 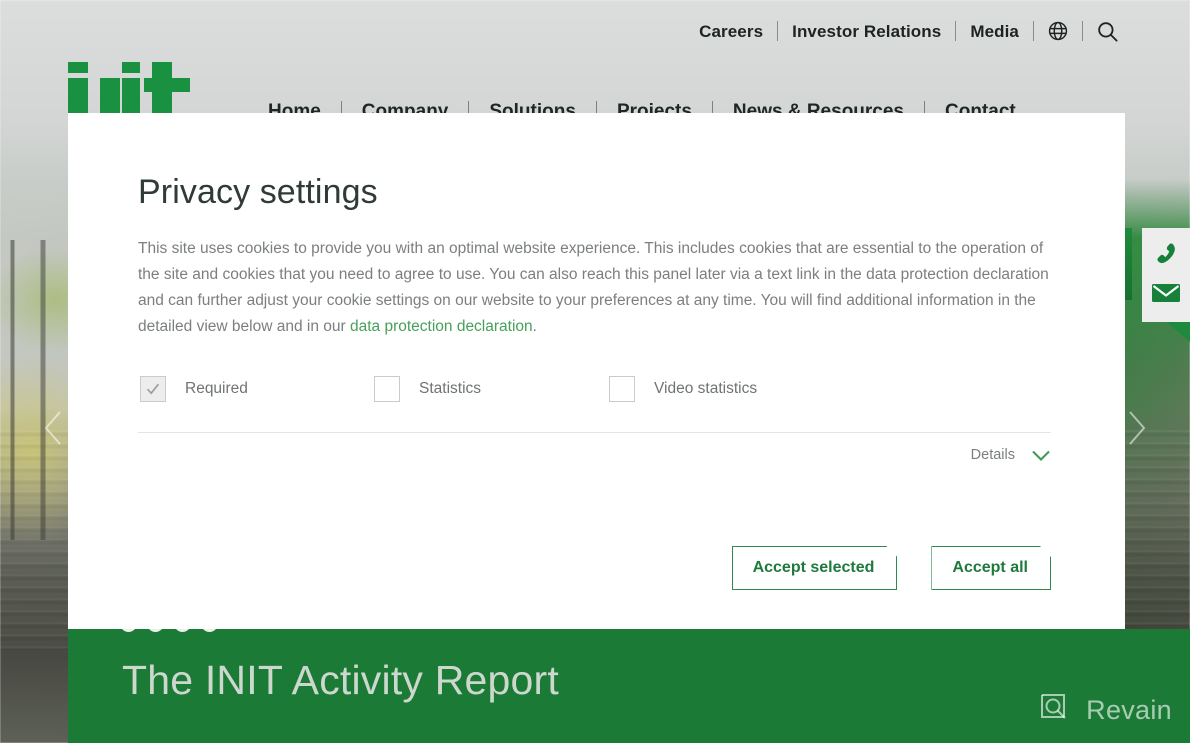 What do you see at coordinates (706, 388) in the screenshot?
I see `cookie-option-label: Video statistics` at bounding box center [706, 388].